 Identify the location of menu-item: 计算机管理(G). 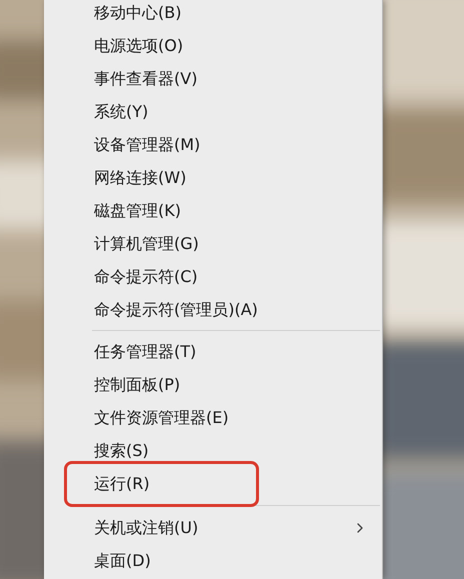
(146, 244).